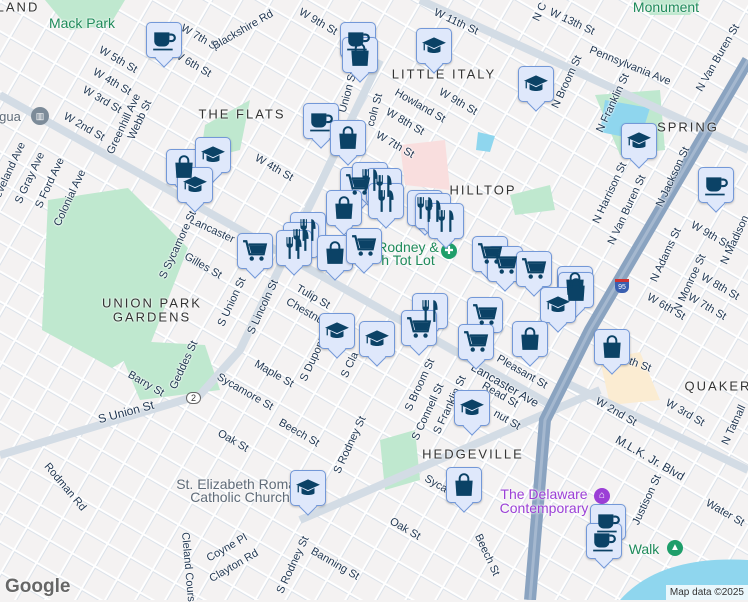 Image resolution: width=748 pixels, height=602 pixels. Describe the element at coordinates (82, 23) in the screenshot. I see `park-label: Mack Park` at that location.